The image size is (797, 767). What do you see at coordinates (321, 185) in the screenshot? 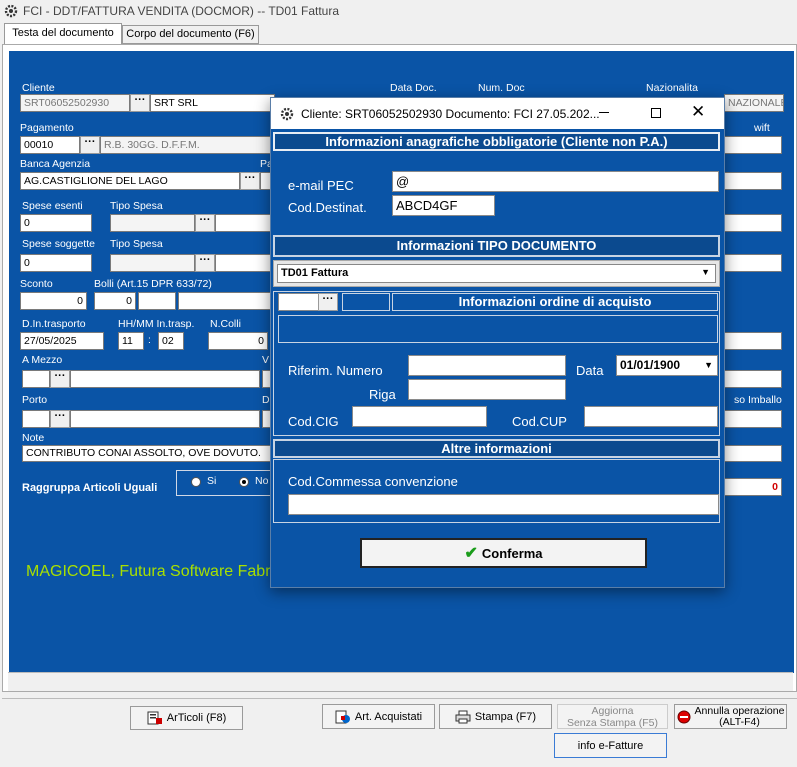
I see `pec-label: e-mail PEC` at bounding box center [321, 185].